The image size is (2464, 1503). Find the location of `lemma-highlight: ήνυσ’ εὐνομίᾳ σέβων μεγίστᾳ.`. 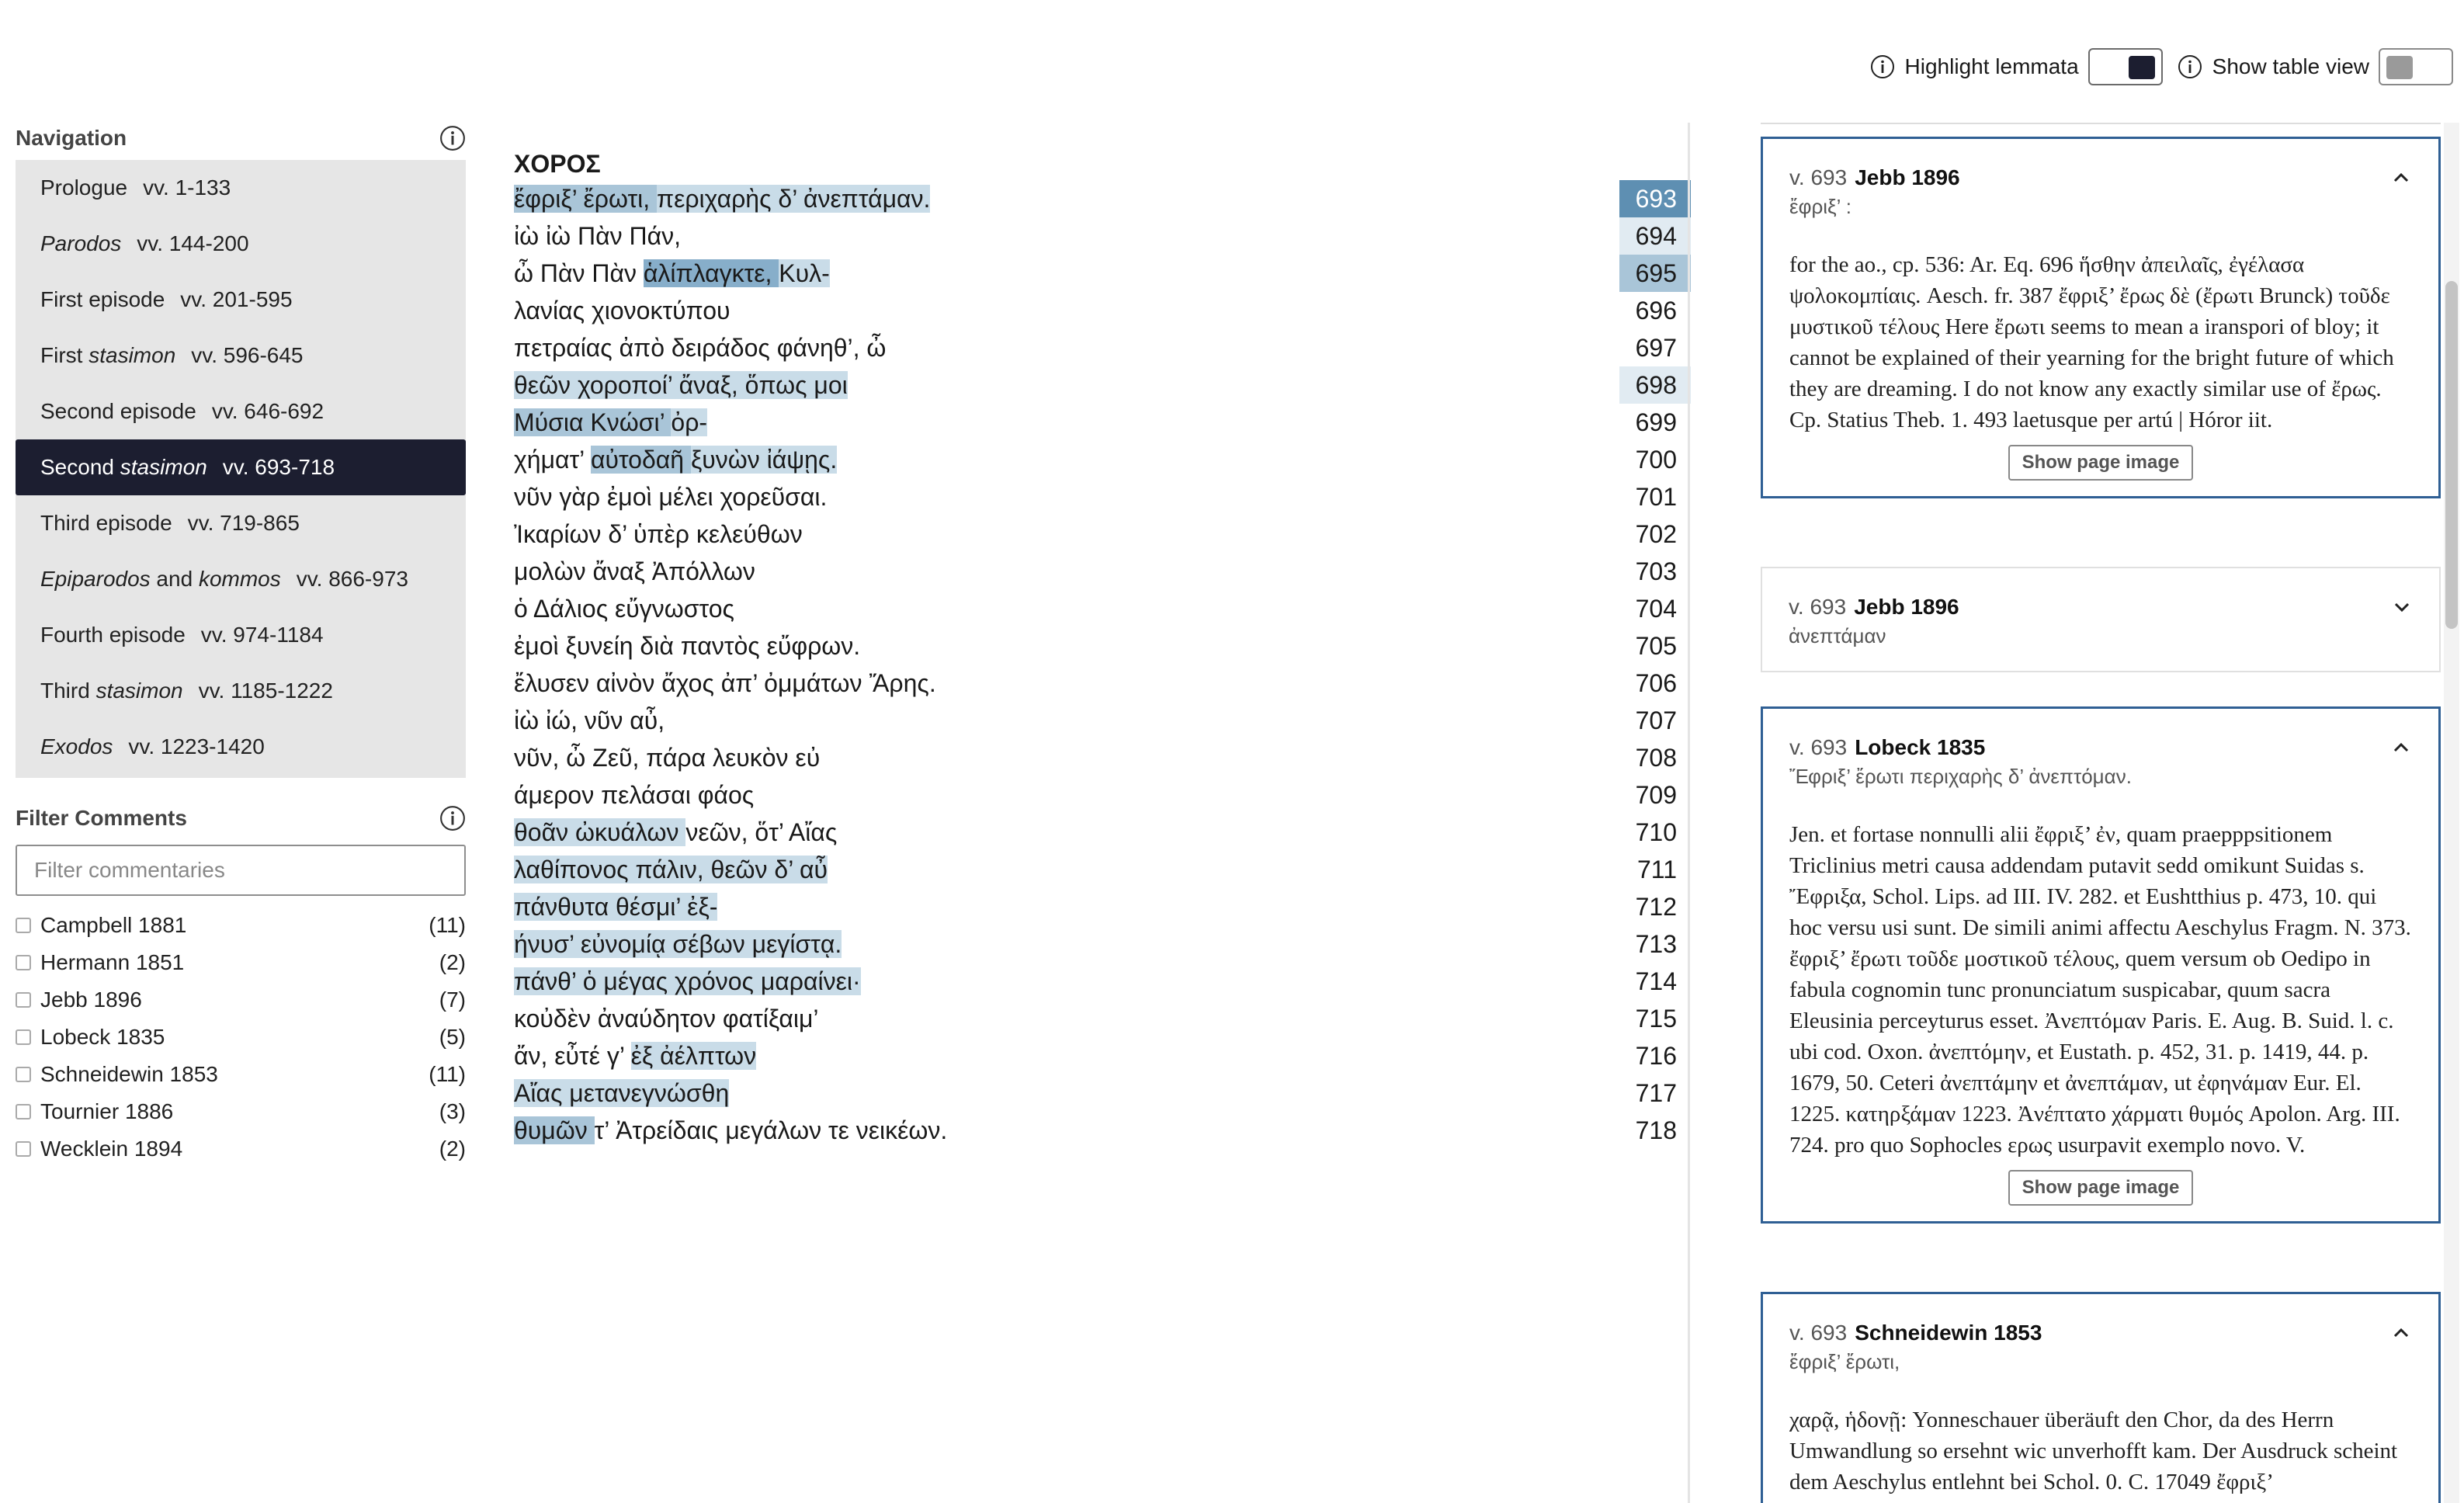

lemma-highlight: ήνυσ’ εὐνομίᾳ σέβων μεγίστᾳ. is located at coordinates (678, 944).